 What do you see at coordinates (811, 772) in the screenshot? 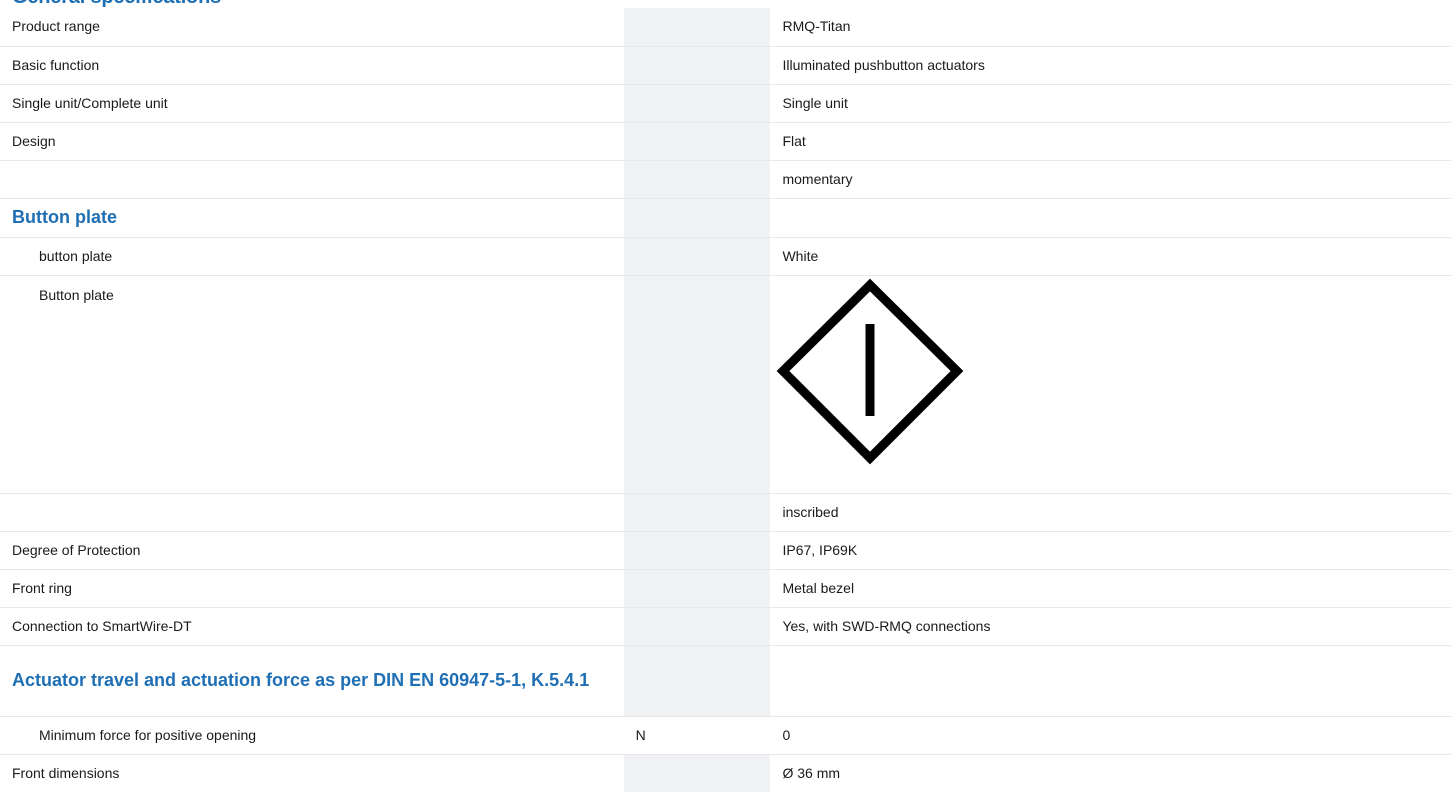
I see `row-value: Ø 36 mm` at bounding box center [811, 772].